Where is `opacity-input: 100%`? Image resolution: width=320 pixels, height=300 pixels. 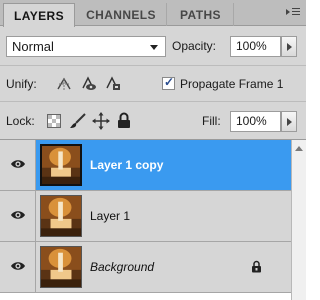
opacity-input: 100% is located at coordinates (255, 46).